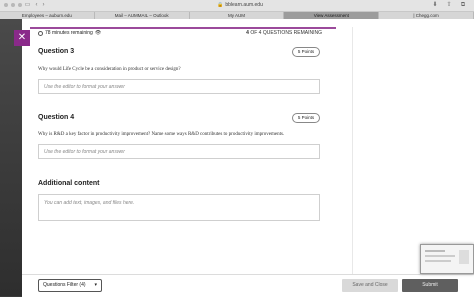 Image resolution: width=474 pixels, height=297 pixels. I want to click on tab-chegg: | Chegg.com, so click(426, 15).